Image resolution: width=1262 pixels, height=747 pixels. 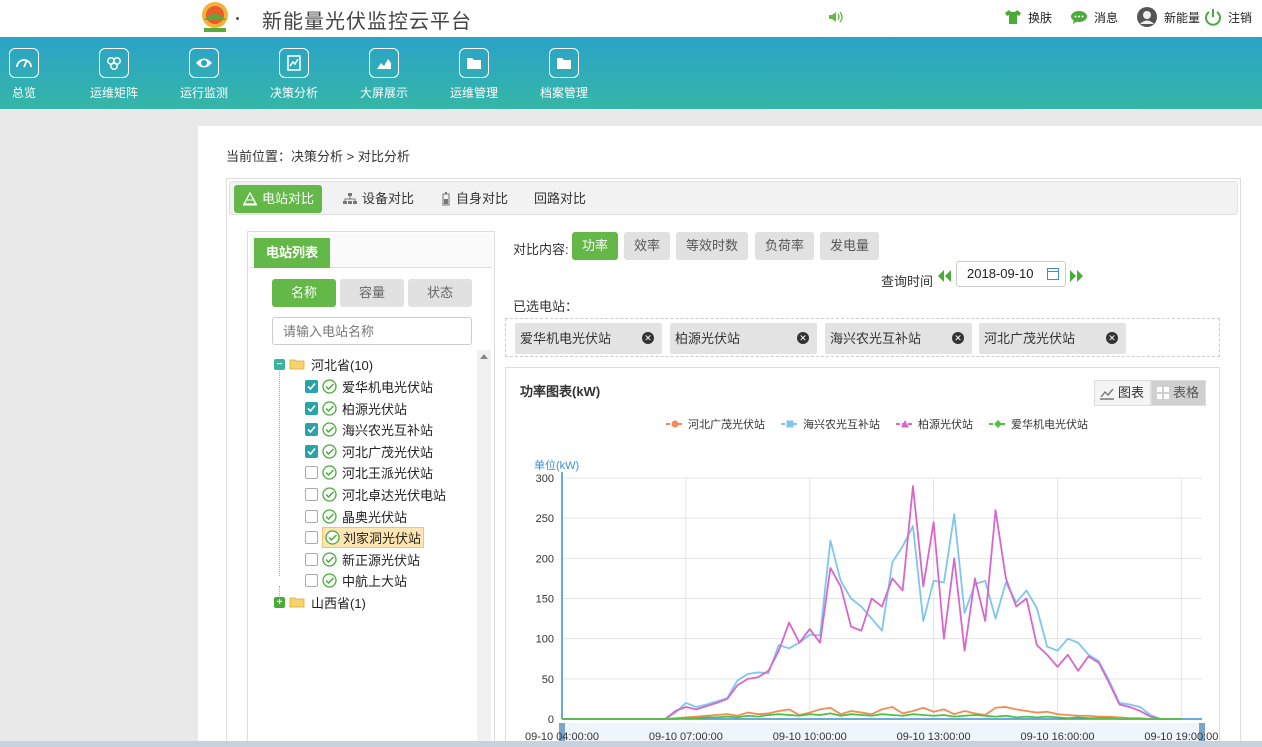 What do you see at coordinates (279, 364) in the screenshot?
I see `collapse-icon: −` at bounding box center [279, 364].